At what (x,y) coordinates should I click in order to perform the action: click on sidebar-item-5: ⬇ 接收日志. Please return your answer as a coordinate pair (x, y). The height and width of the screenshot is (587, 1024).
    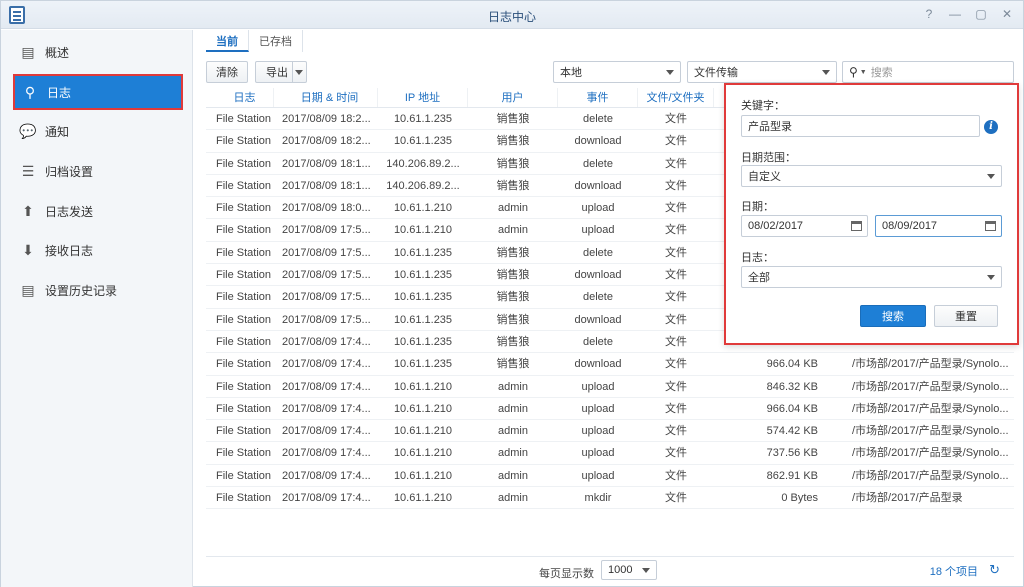
    Looking at the image, I should click on (98, 250).